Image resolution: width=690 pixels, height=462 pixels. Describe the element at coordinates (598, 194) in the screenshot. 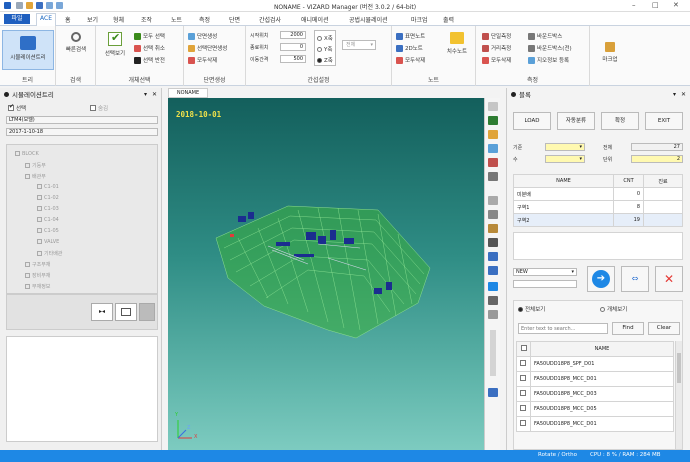

I see `table-row: 미분배 0` at that location.